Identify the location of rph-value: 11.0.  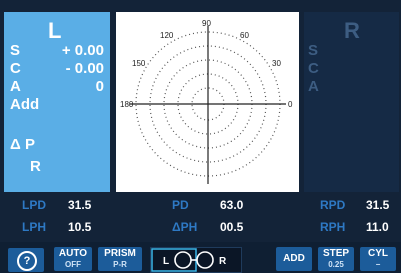
(377, 227).